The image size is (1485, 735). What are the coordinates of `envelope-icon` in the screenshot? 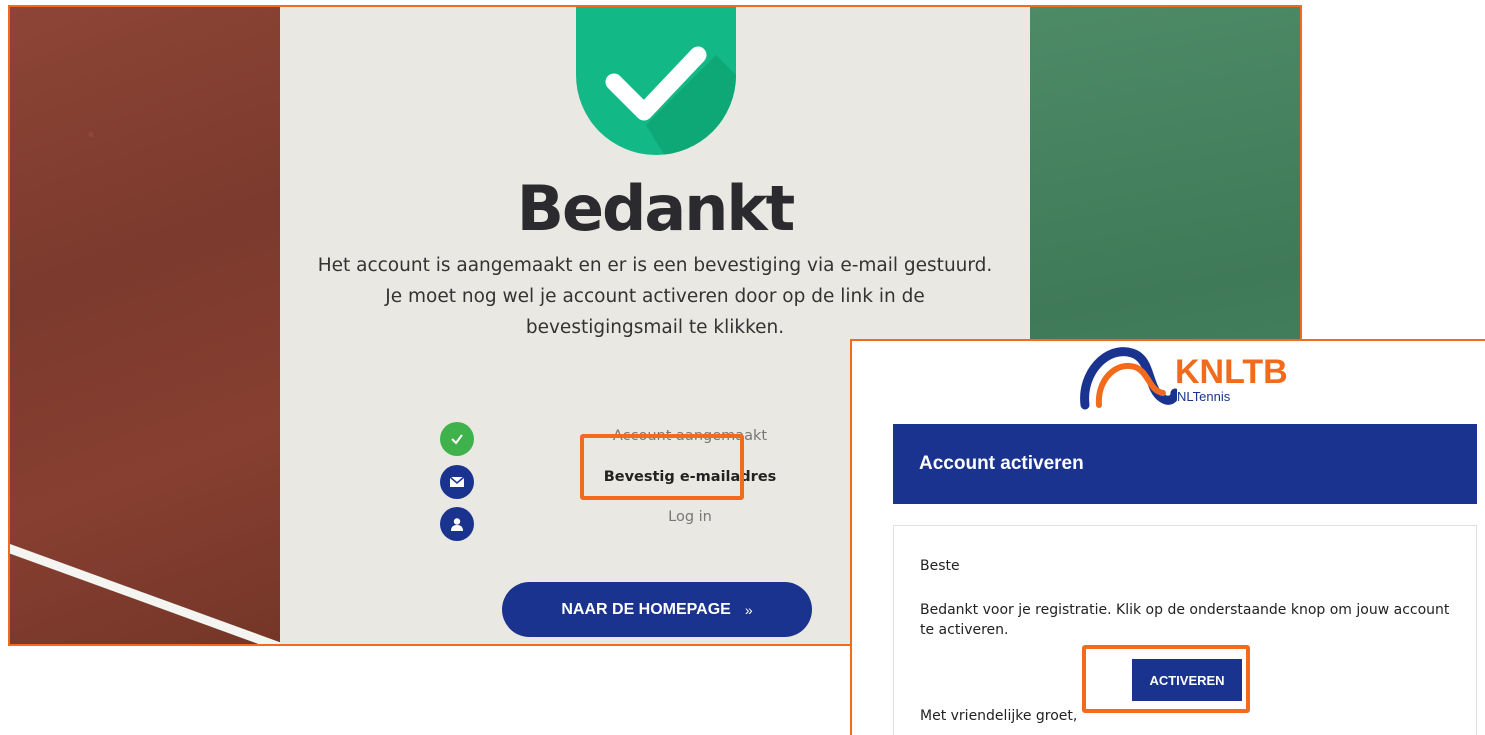 It's located at (457, 482).